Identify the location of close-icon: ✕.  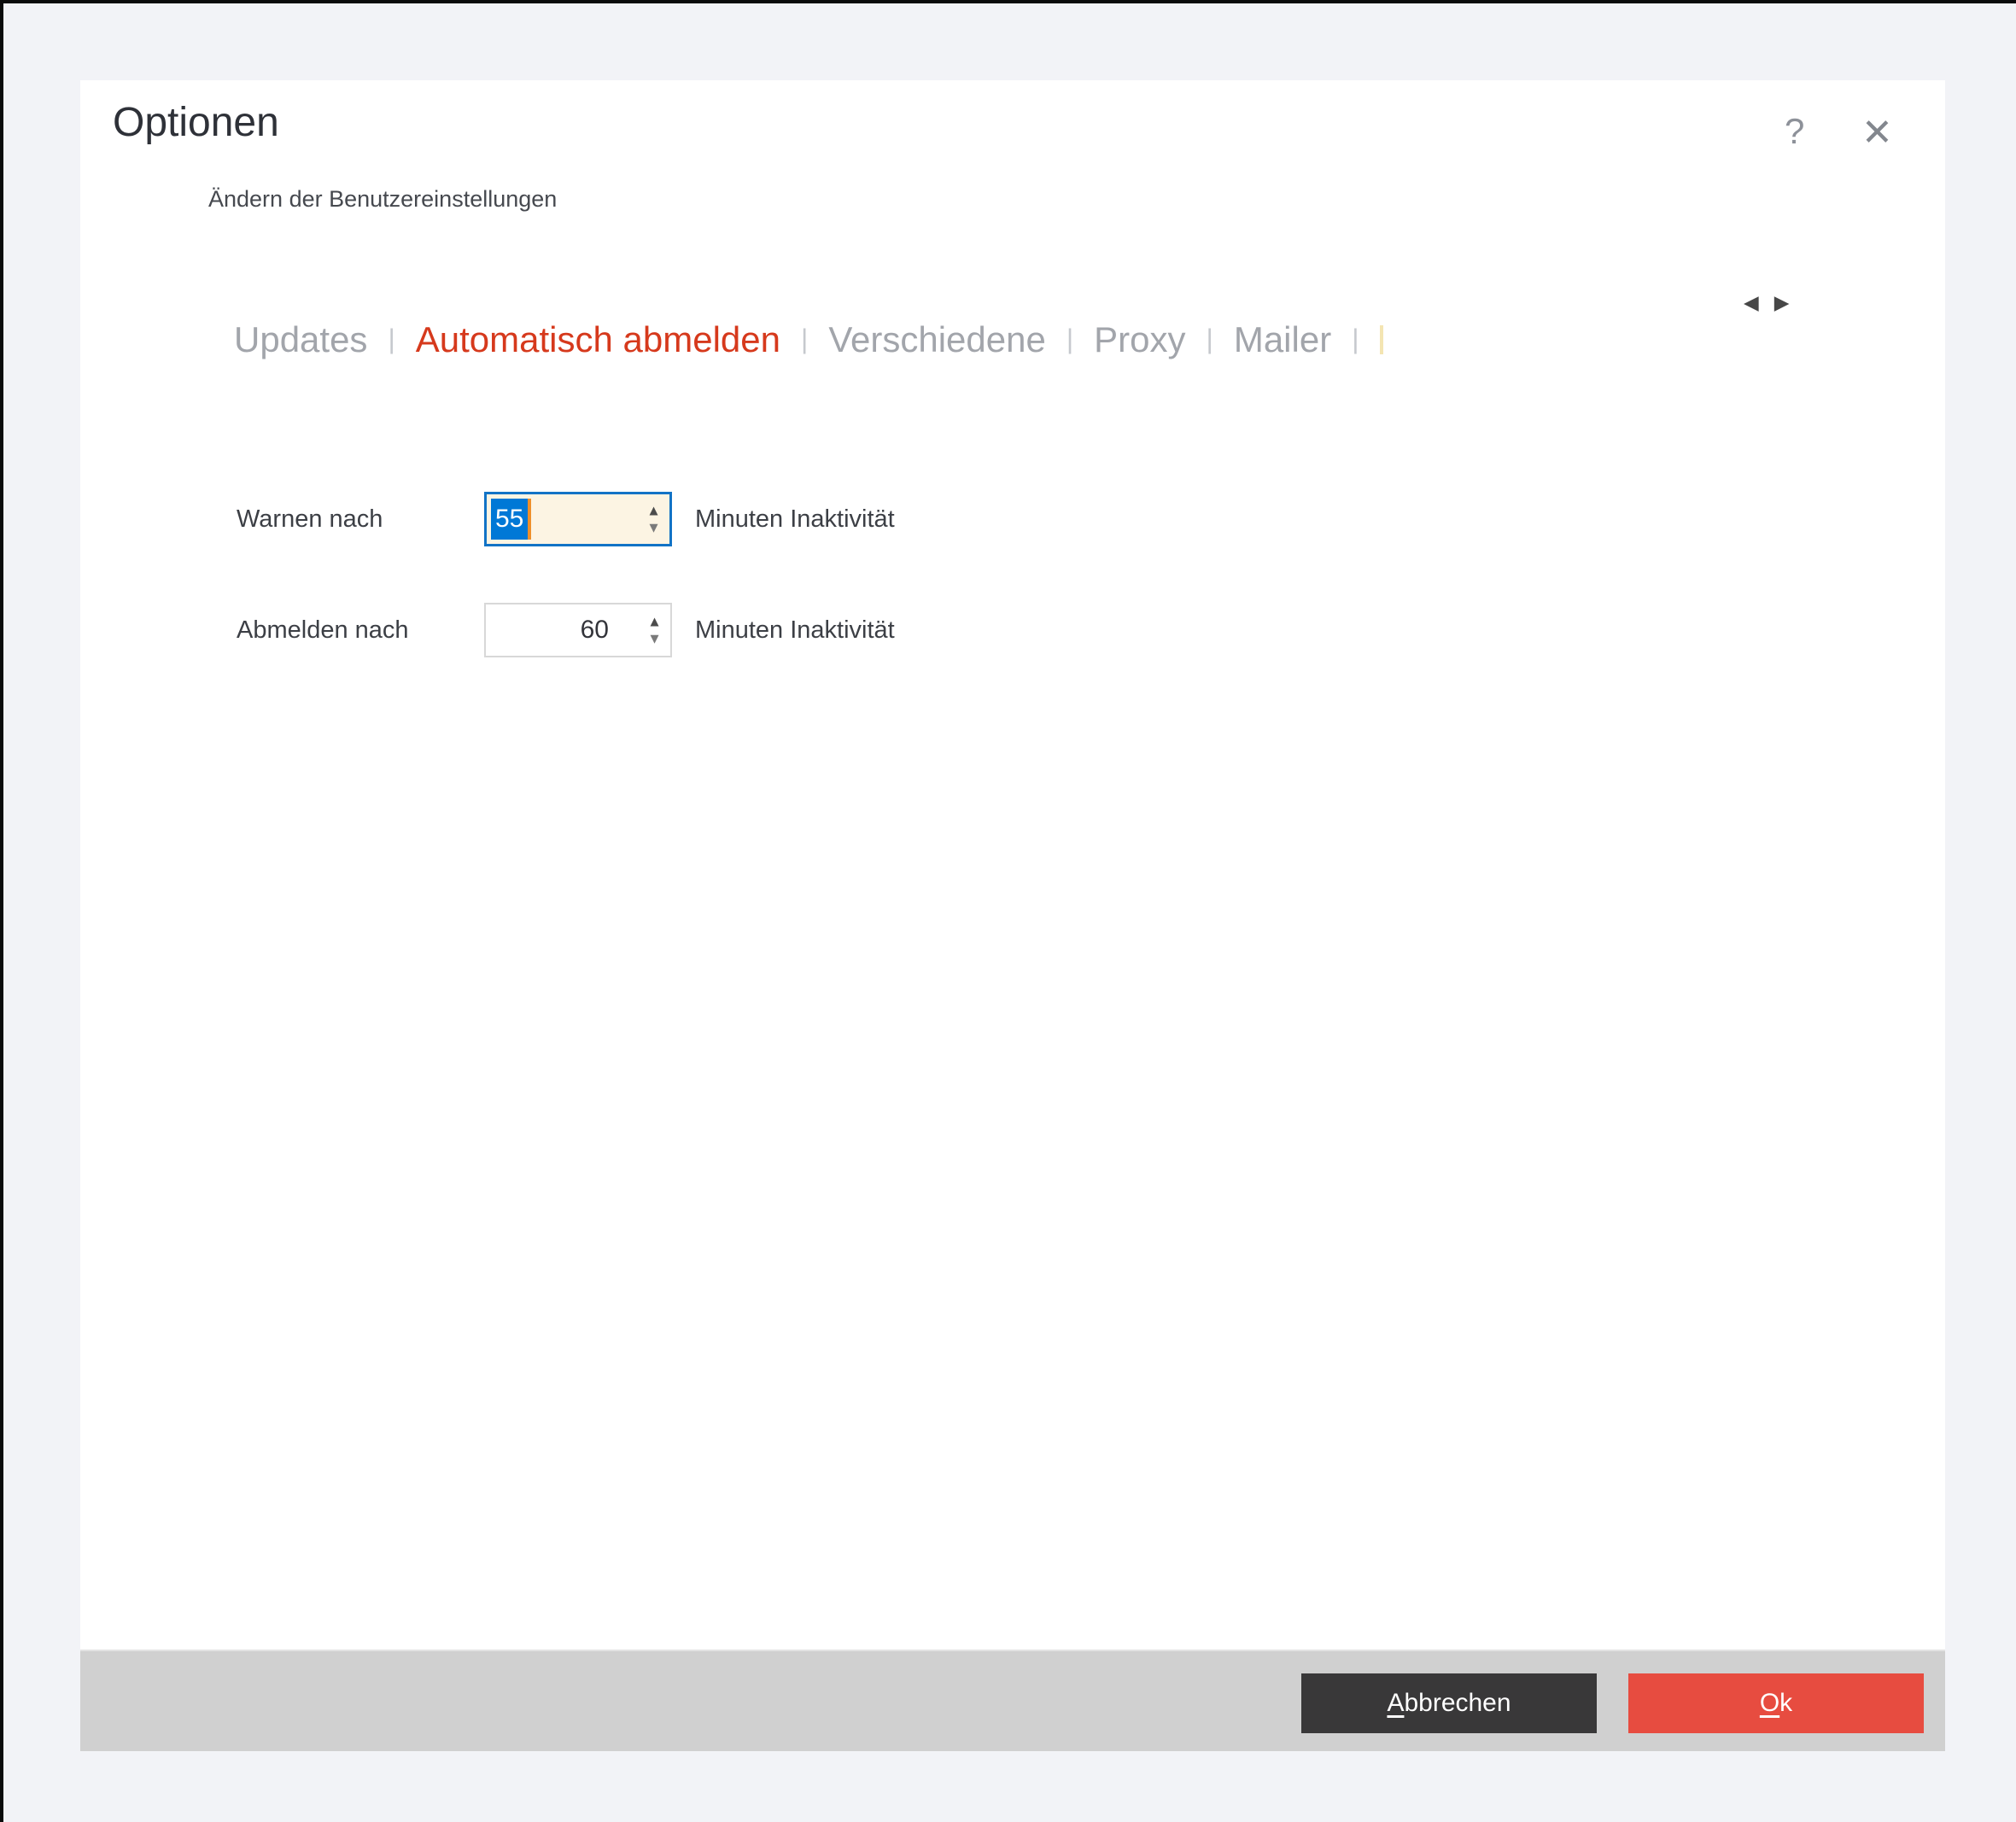
(1877, 133).